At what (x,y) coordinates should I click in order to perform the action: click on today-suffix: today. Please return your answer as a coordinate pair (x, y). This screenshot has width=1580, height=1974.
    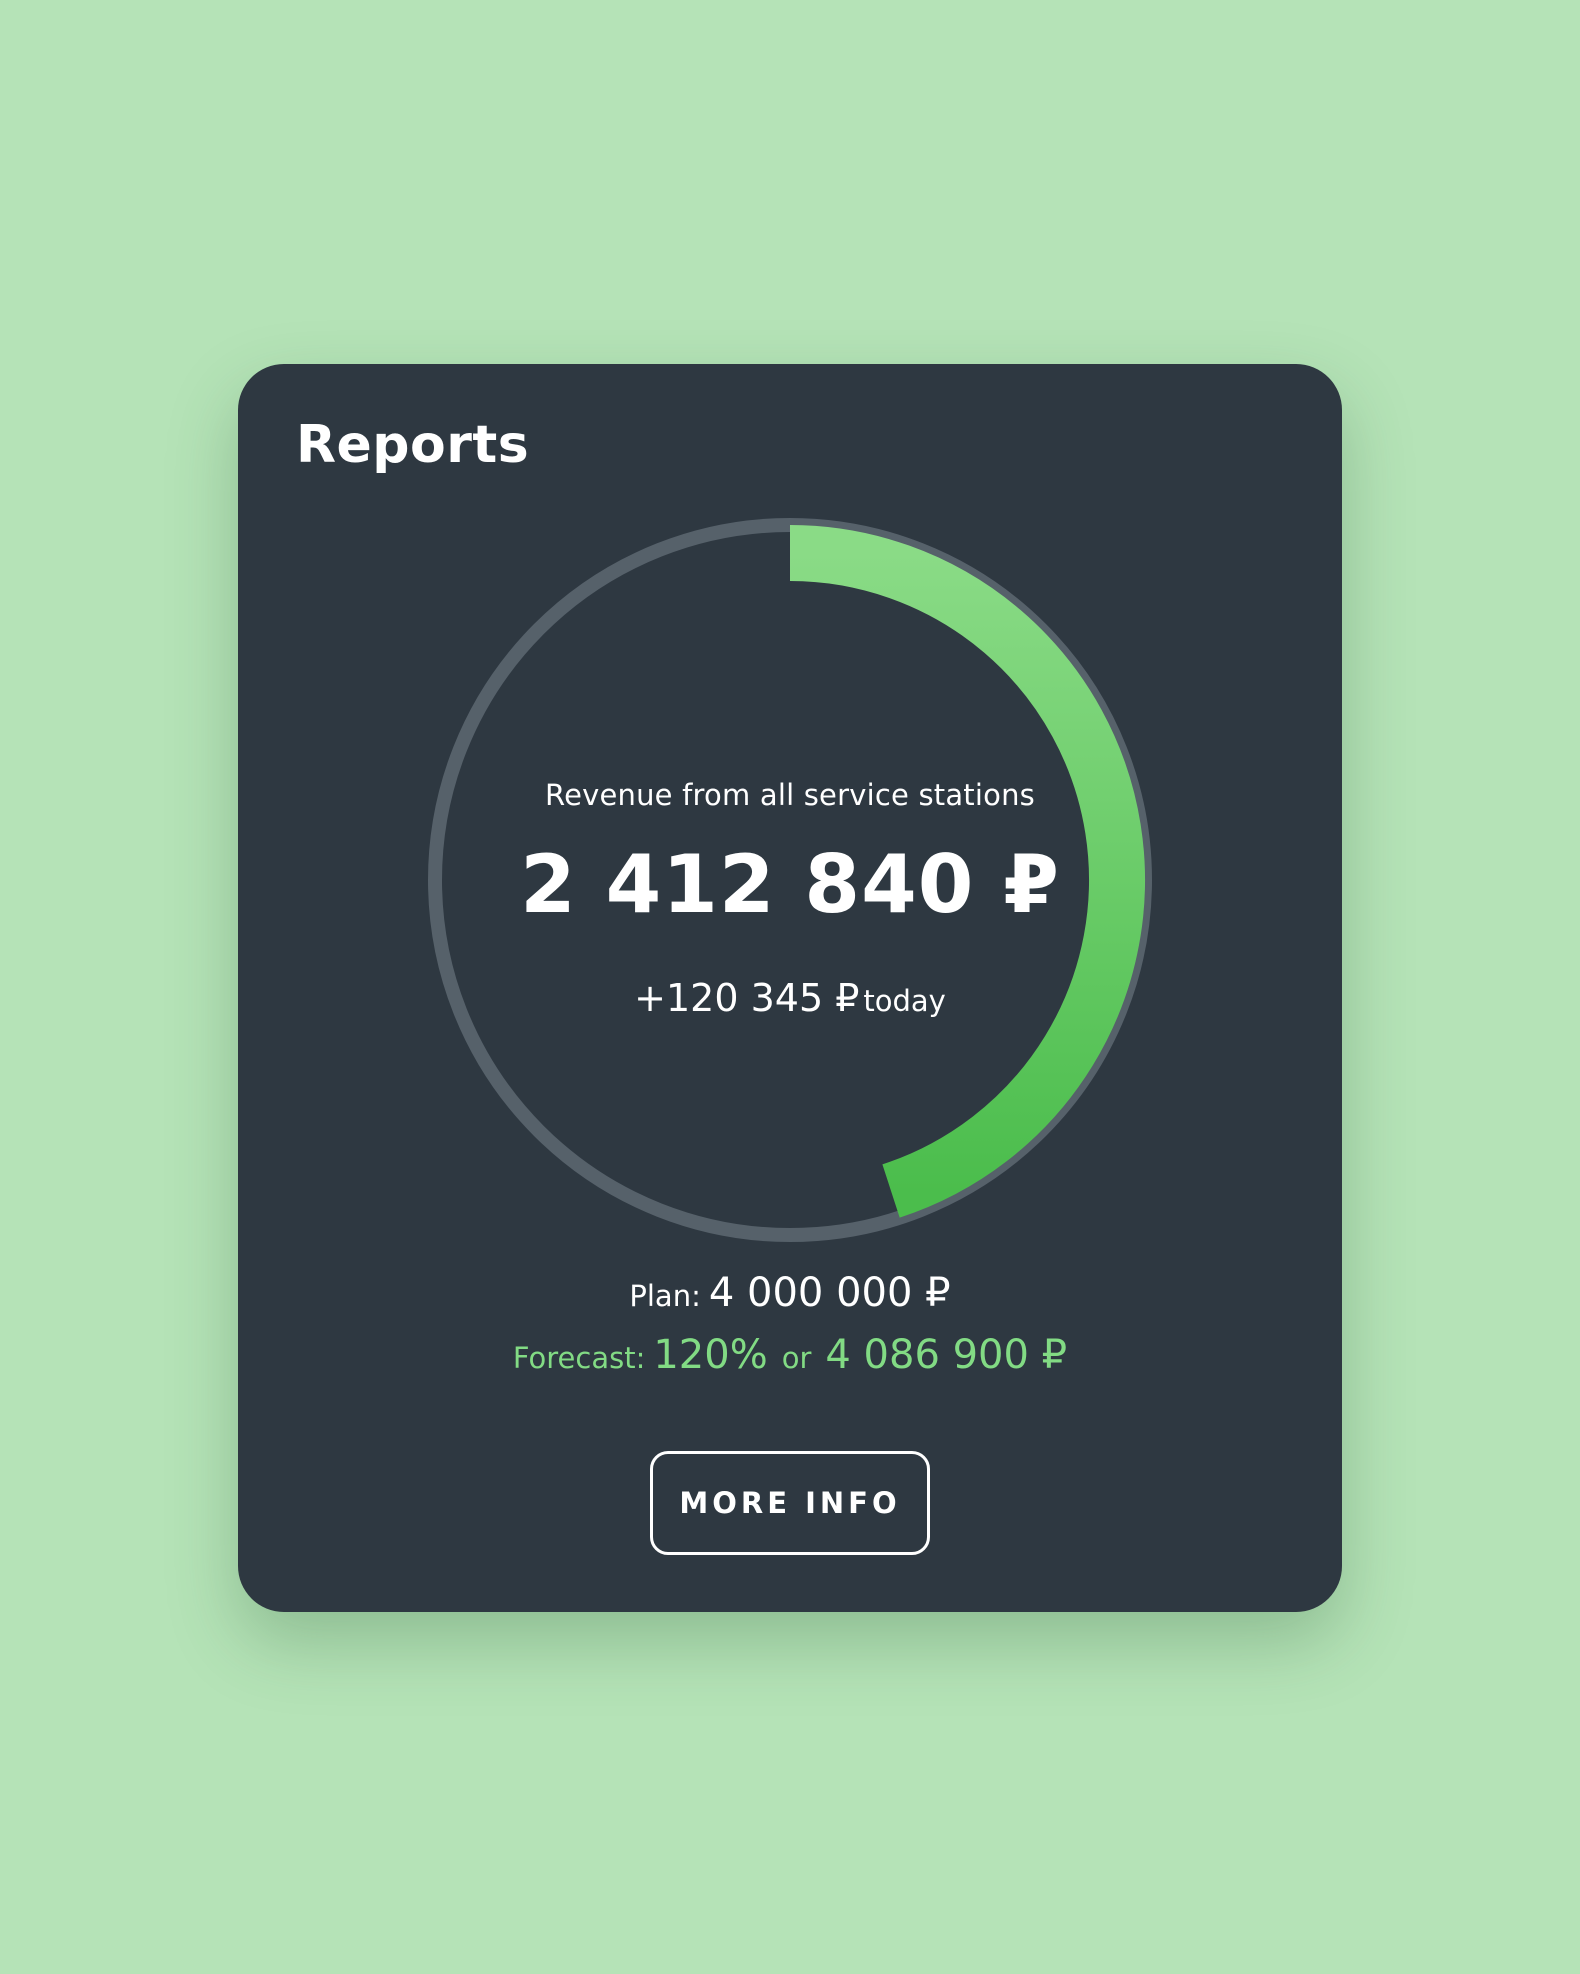
    Looking at the image, I should click on (904, 1001).